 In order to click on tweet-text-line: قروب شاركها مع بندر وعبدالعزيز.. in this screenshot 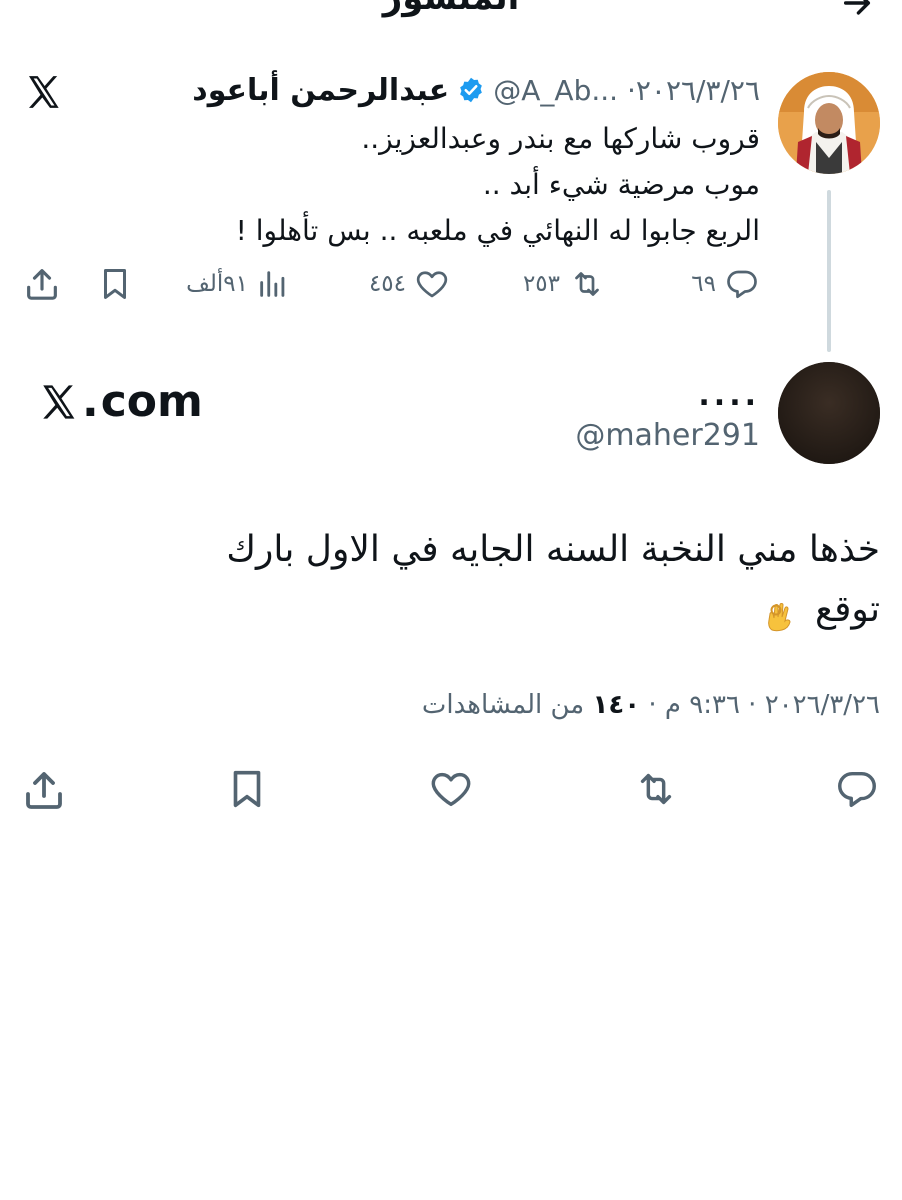, I will do `click(560, 138)`.